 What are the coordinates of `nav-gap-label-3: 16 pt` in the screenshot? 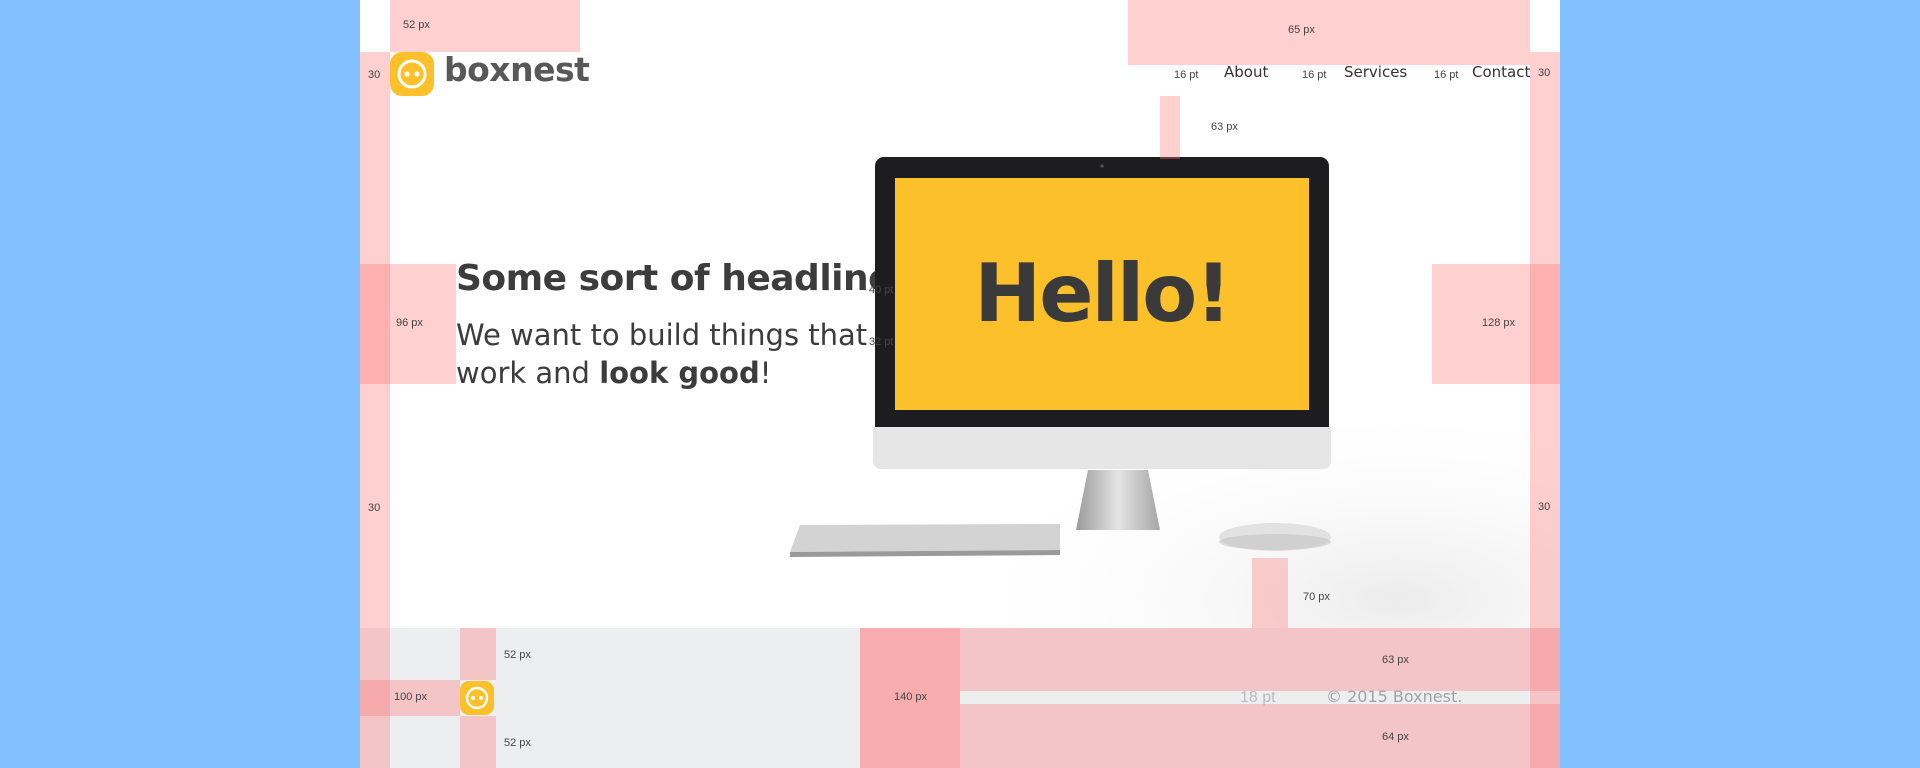 It's located at (1446, 75).